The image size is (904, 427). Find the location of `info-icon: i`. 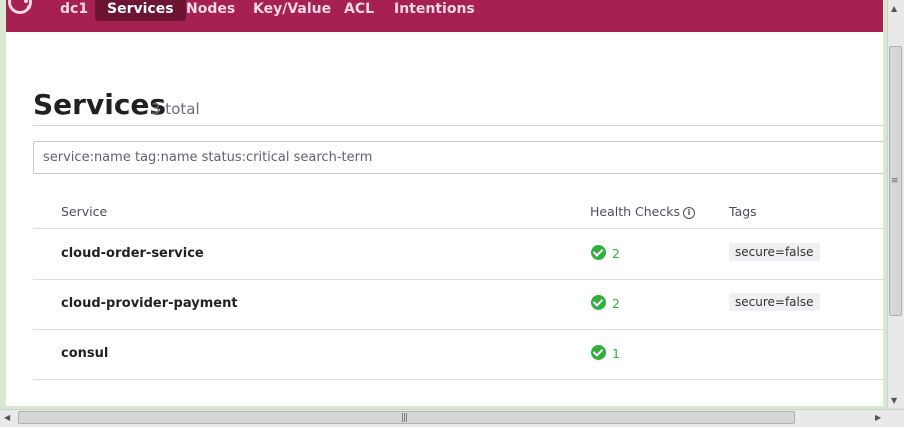

info-icon: i is located at coordinates (688, 213).